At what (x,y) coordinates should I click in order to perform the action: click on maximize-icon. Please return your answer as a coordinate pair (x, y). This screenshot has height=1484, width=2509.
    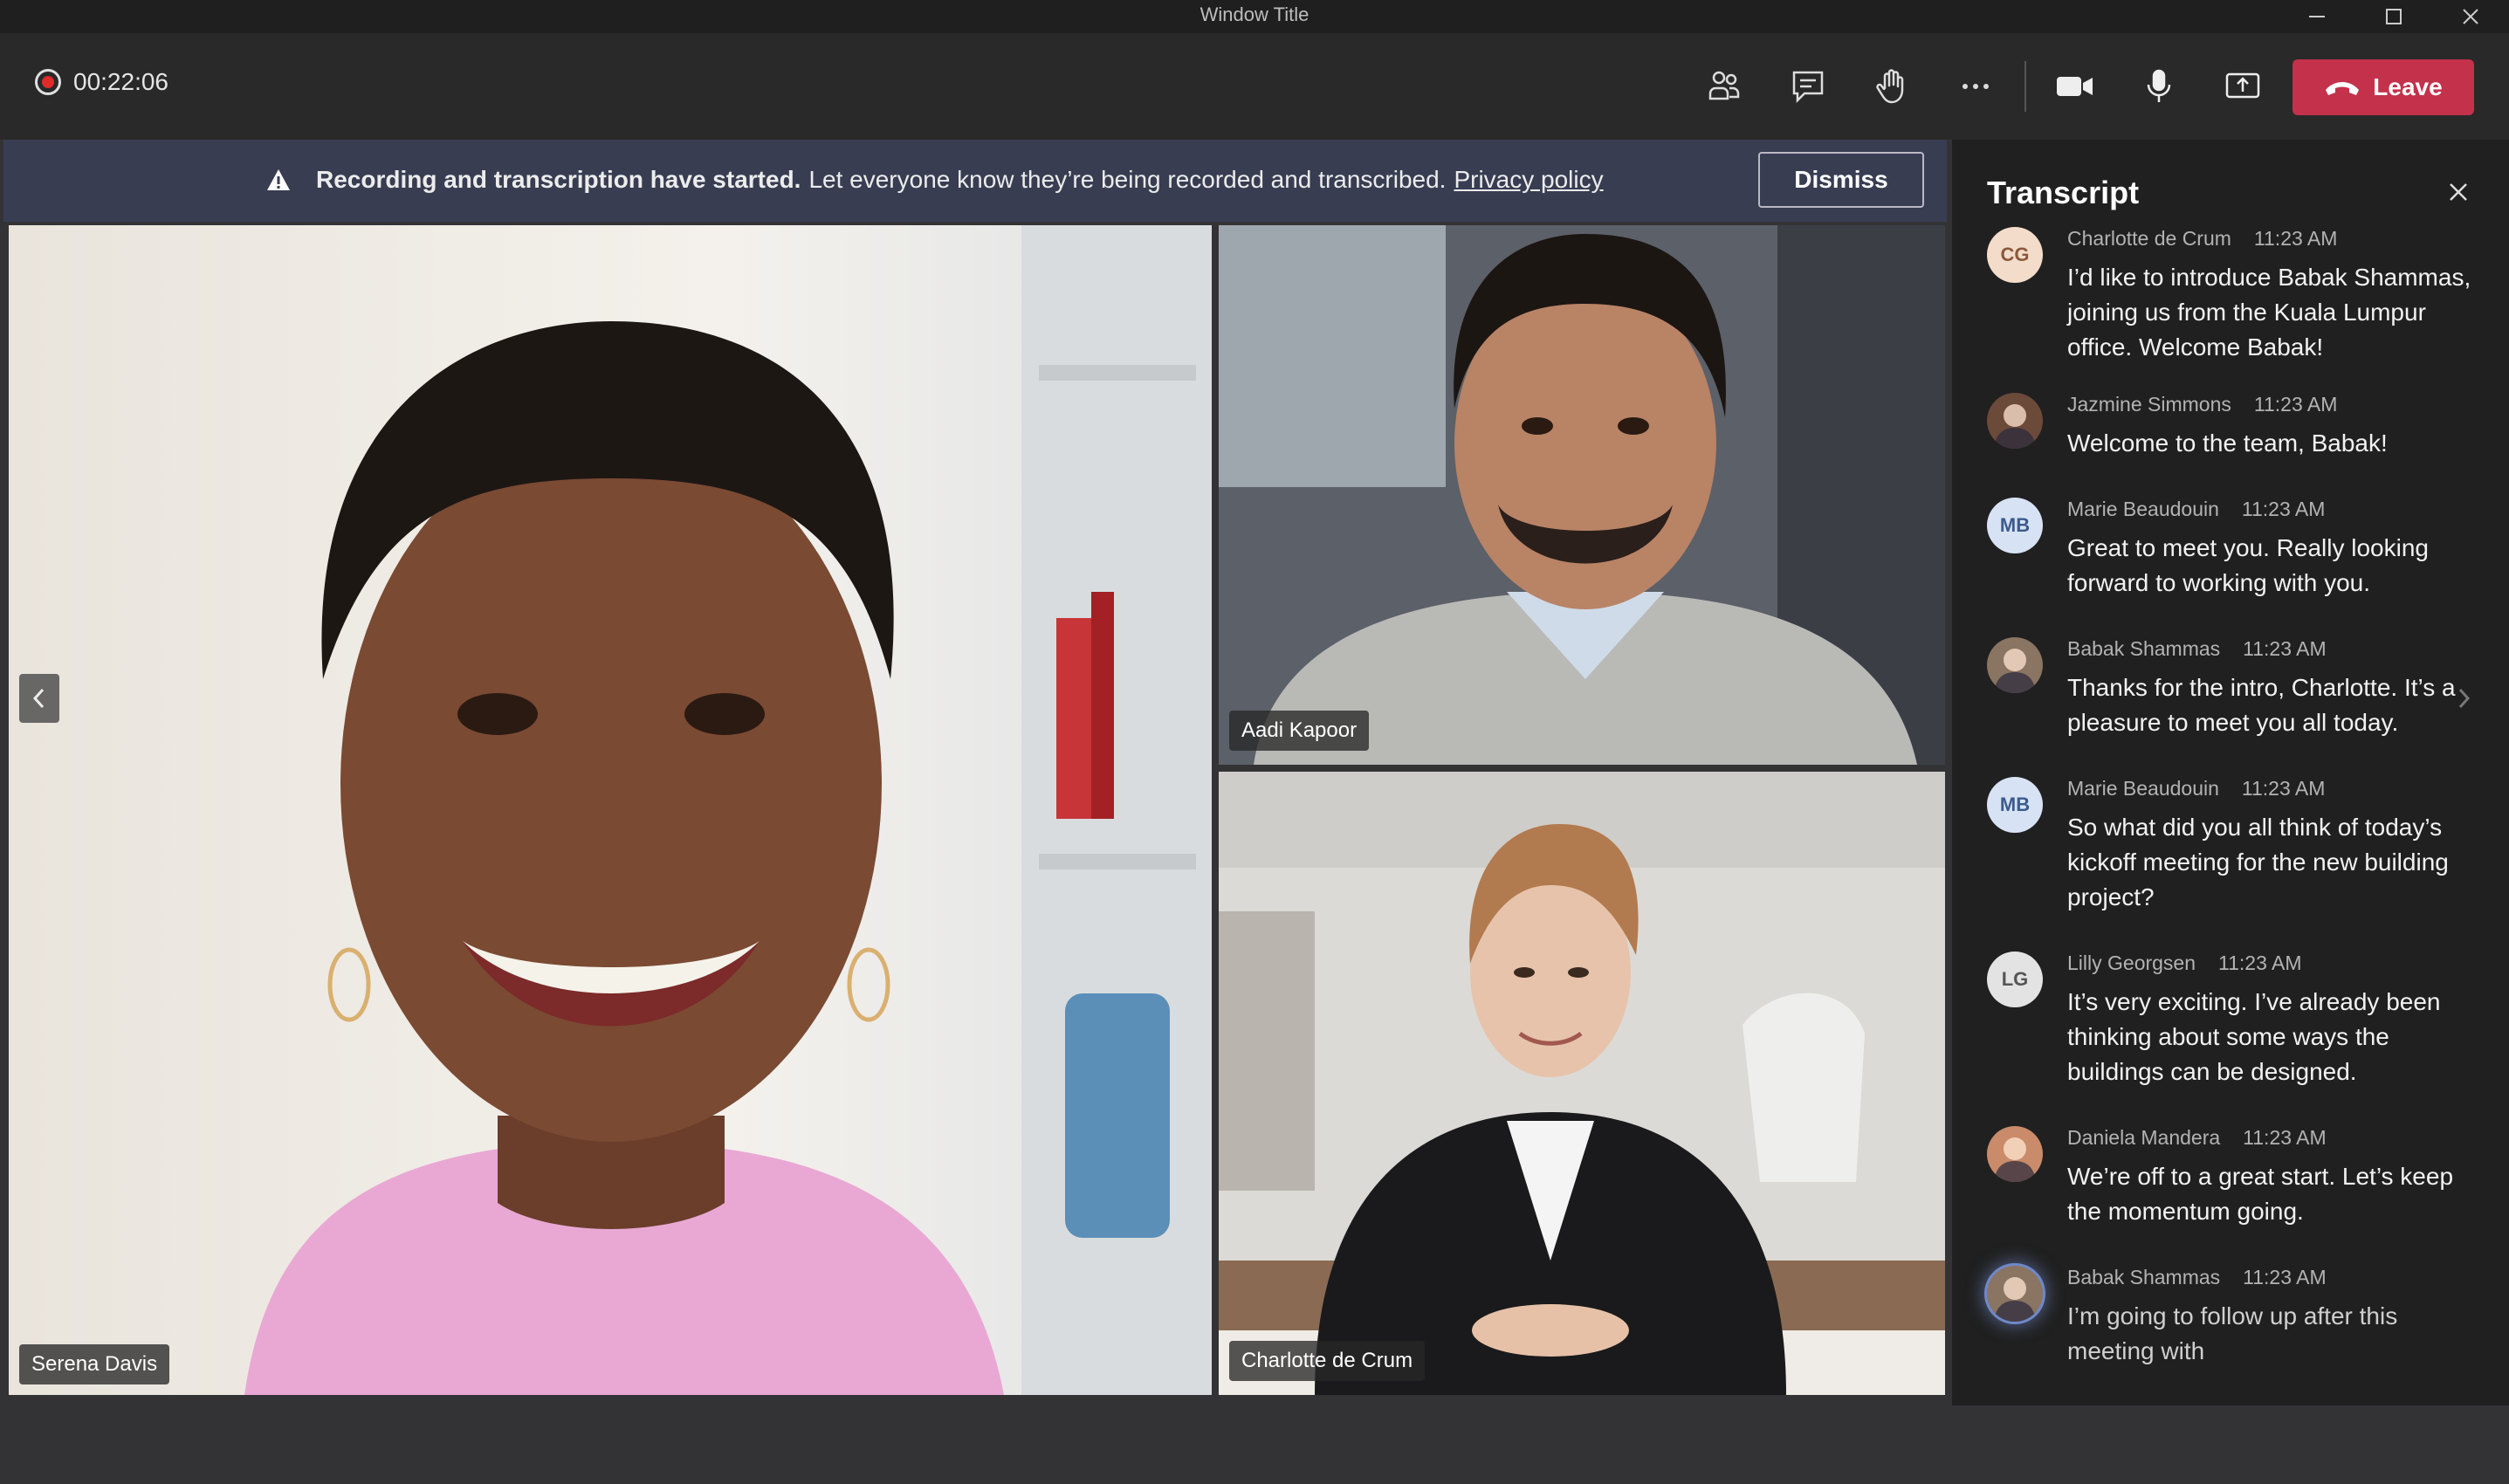
    Looking at the image, I should click on (2394, 16).